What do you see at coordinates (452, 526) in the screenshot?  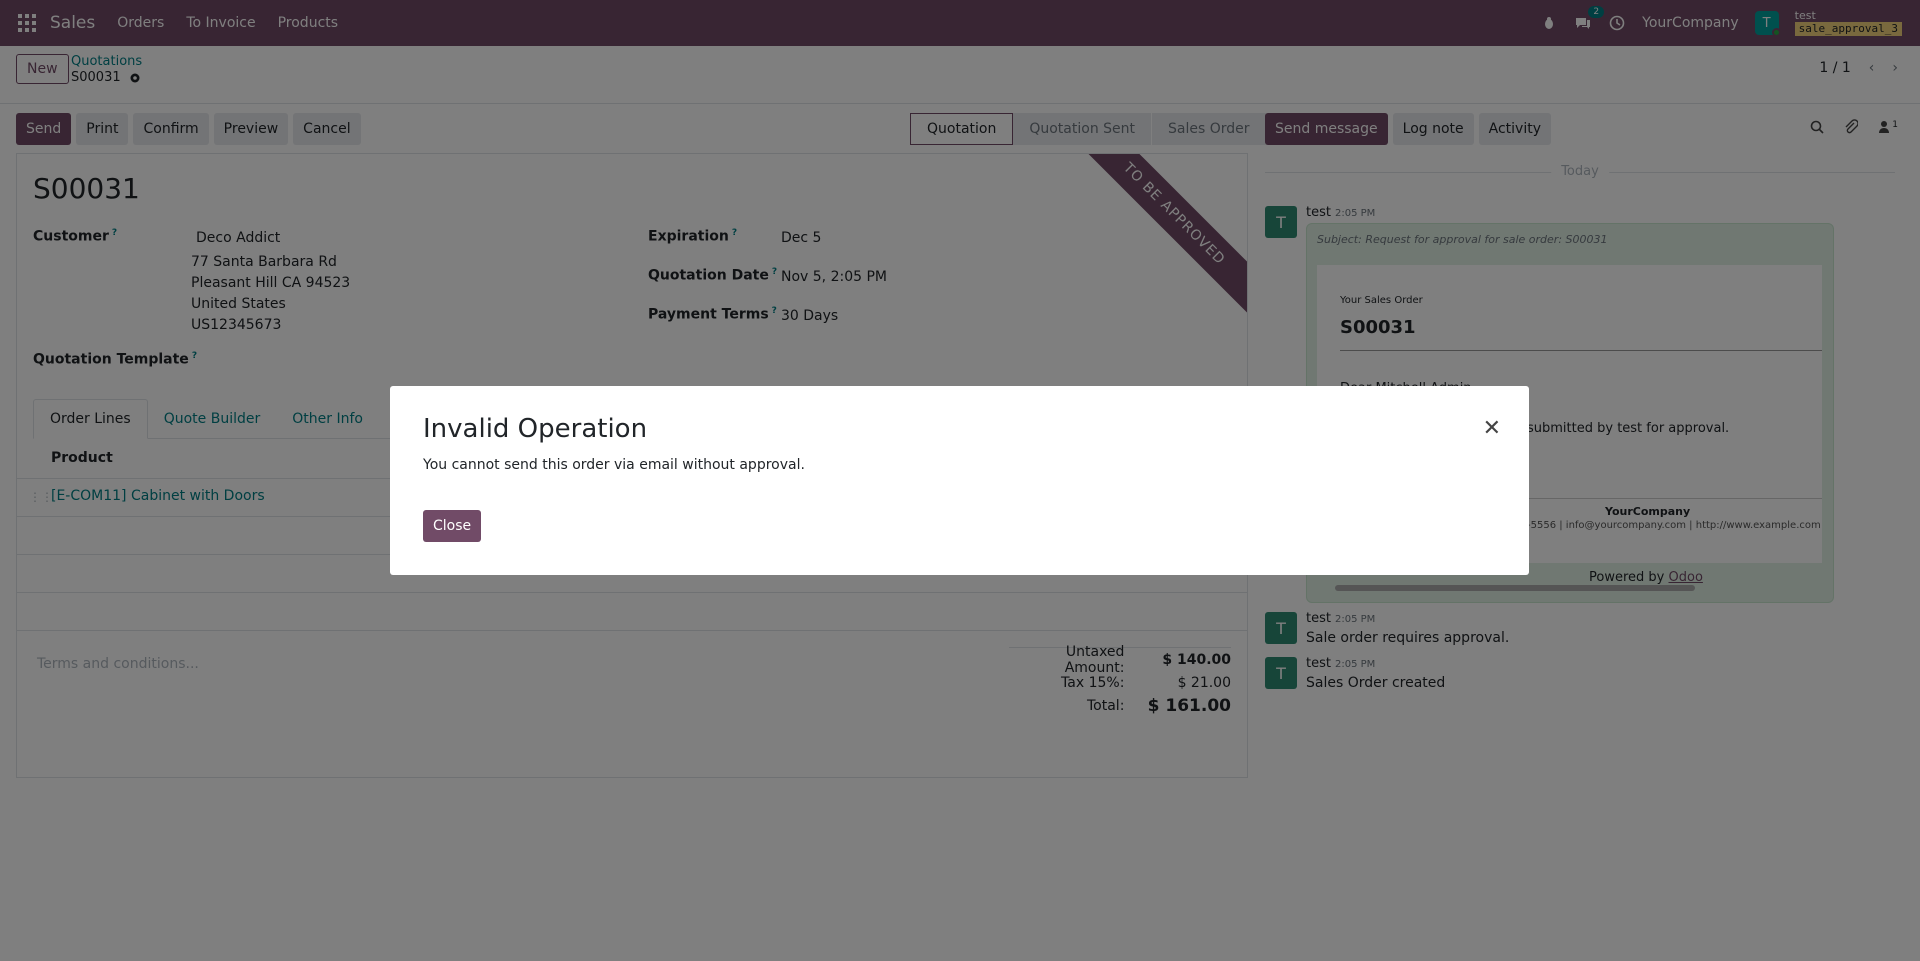 I see `close-button: Close` at bounding box center [452, 526].